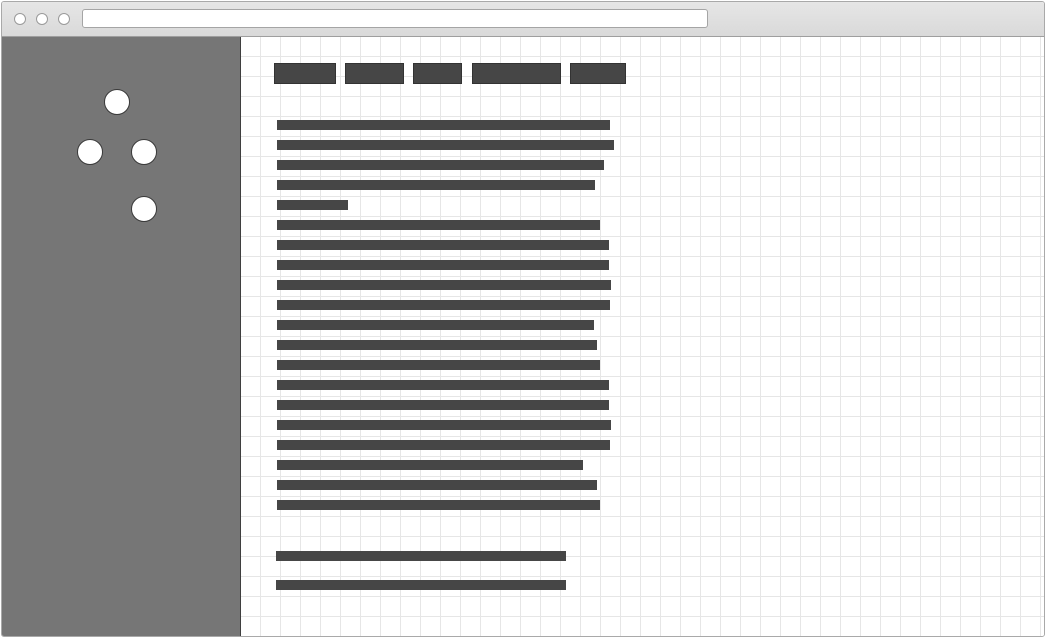 The image size is (1046, 639). I want to click on dpad-left-button, so click(90, 152).